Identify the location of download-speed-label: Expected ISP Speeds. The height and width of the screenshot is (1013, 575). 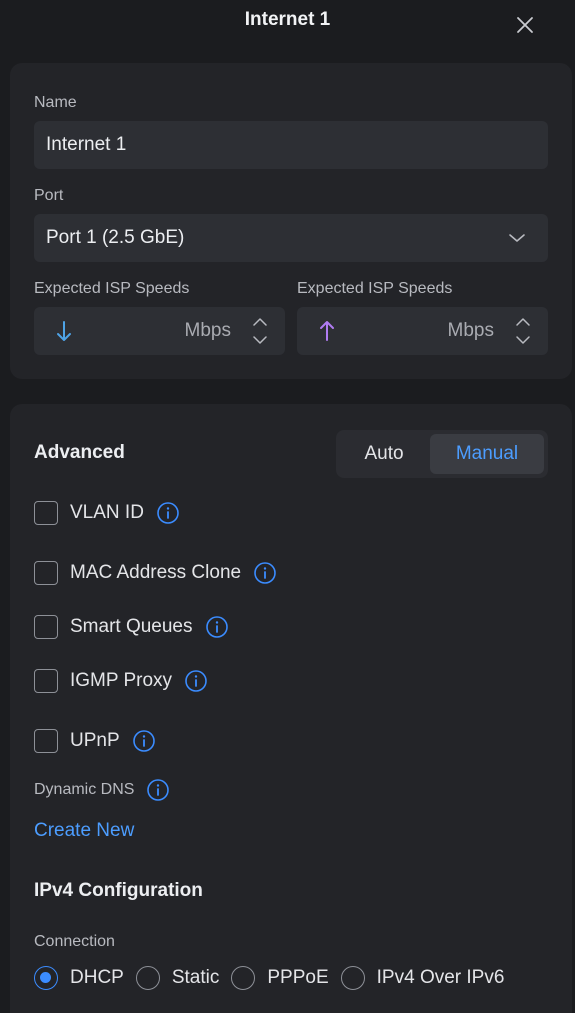
(112, 288).